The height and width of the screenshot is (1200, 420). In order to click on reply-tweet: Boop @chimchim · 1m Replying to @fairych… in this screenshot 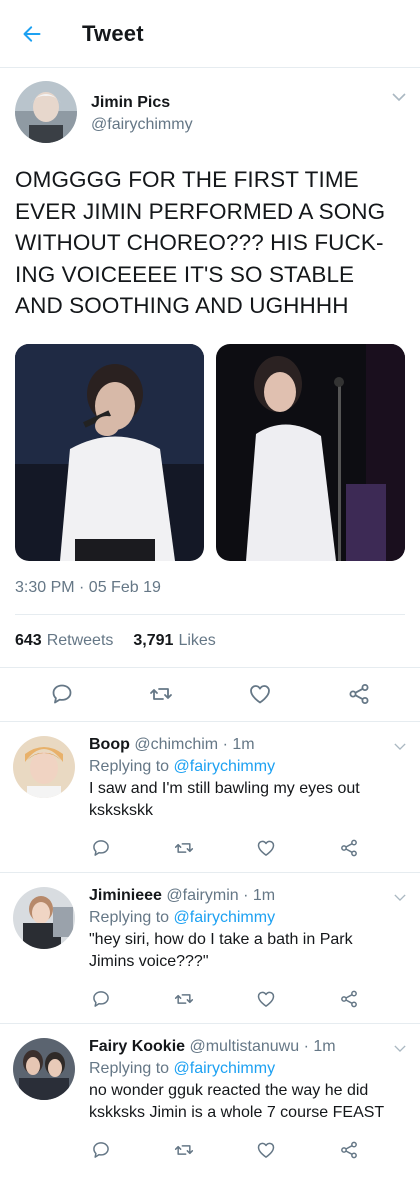, I will do `click(210, 797)`.